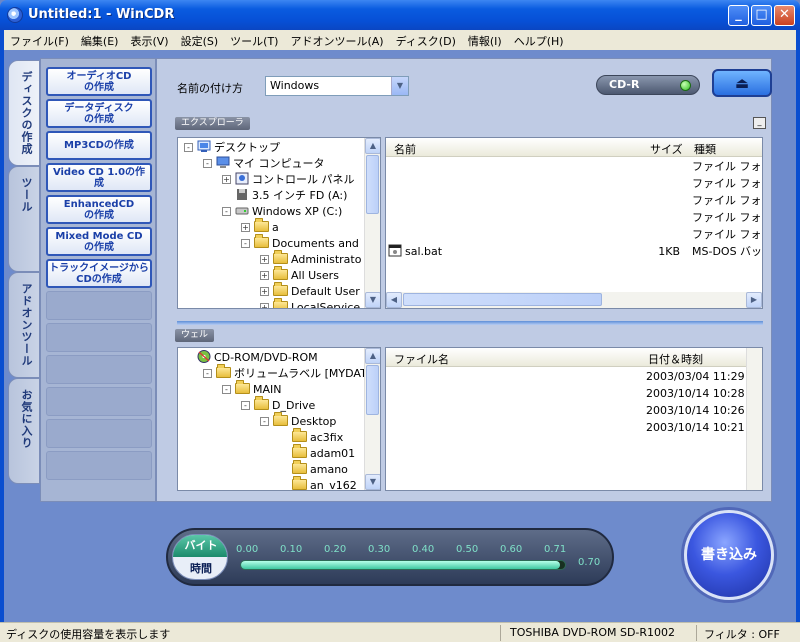 The width and height of the screenshot is (800, 642). I want to click on menu-view: 表示(V), so click(149, 41).